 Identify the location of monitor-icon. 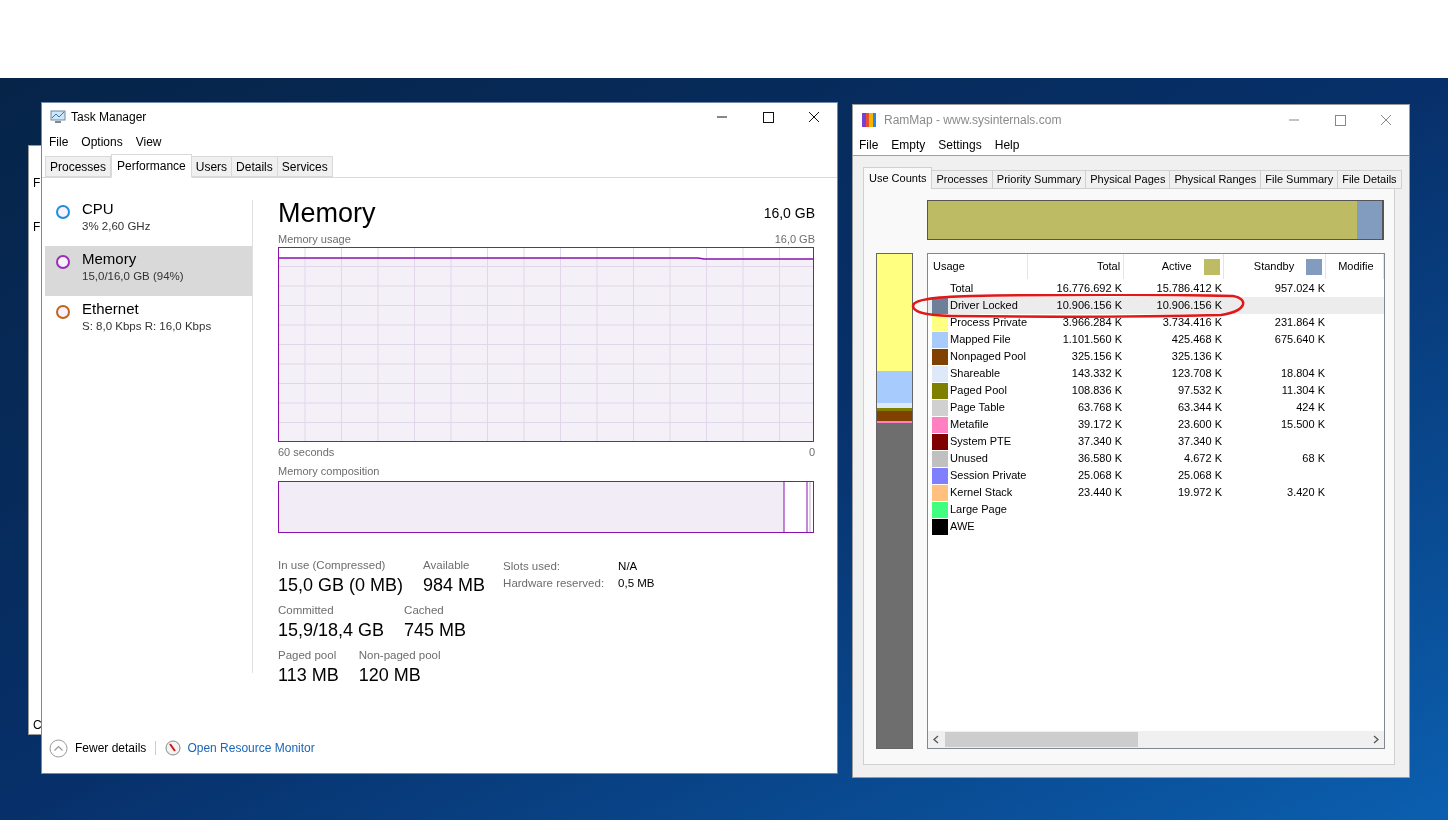
(58, 117).